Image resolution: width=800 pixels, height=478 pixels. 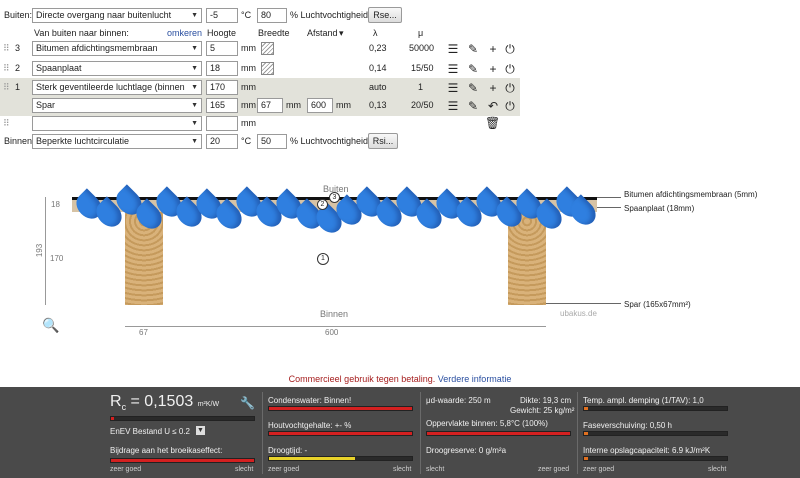 What do you see at coordinates (599, 469) in the screenshot?
I see `scale-good: zeer goed` at bounding box center [599, 469].